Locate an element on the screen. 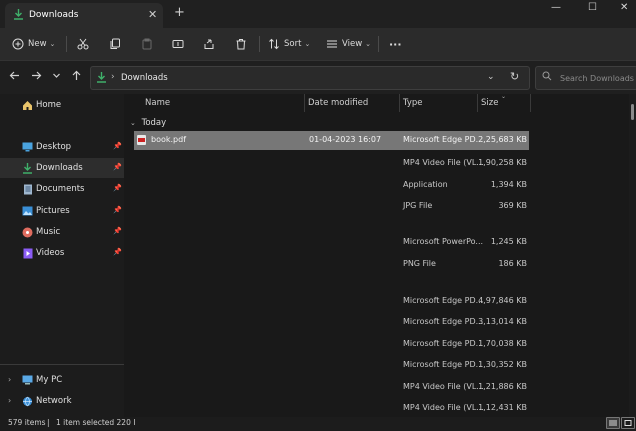  file-size: 1,12,431 KB is located at coordinates (502, 407).